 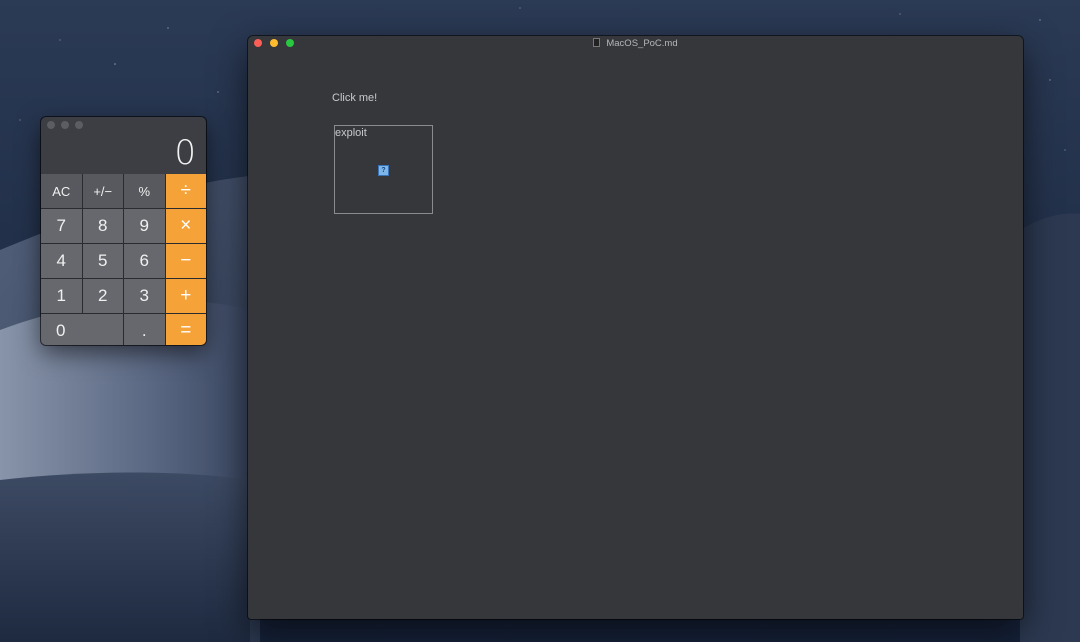 I want to click on document-titlebar: MacOS_PoC.md, so click(x=635, y=44).